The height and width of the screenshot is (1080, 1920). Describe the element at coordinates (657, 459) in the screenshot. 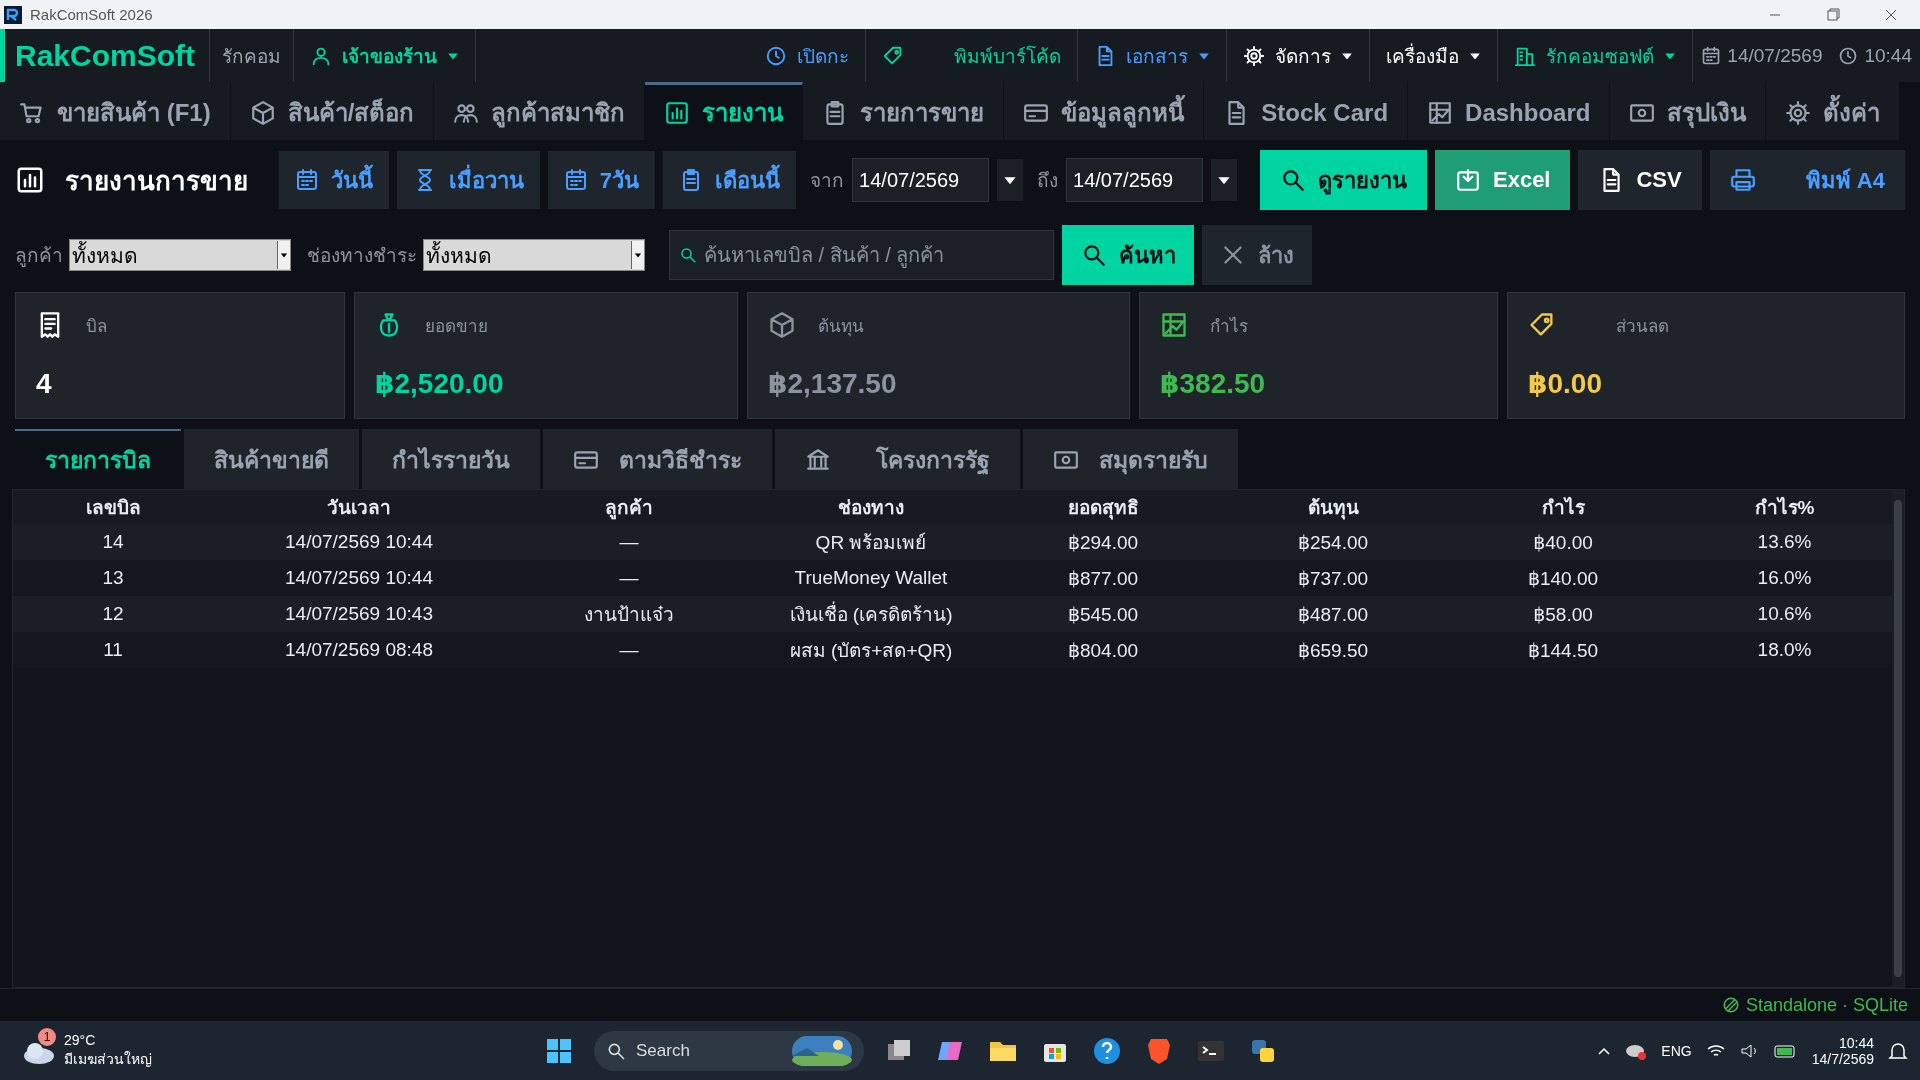

I see `report-tab: ตามวิธีชำระ` at that location.